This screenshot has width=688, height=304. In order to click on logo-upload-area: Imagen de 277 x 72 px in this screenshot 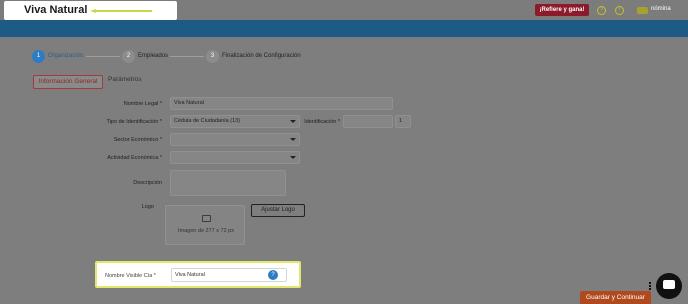, I will do `click(205, 225)`.